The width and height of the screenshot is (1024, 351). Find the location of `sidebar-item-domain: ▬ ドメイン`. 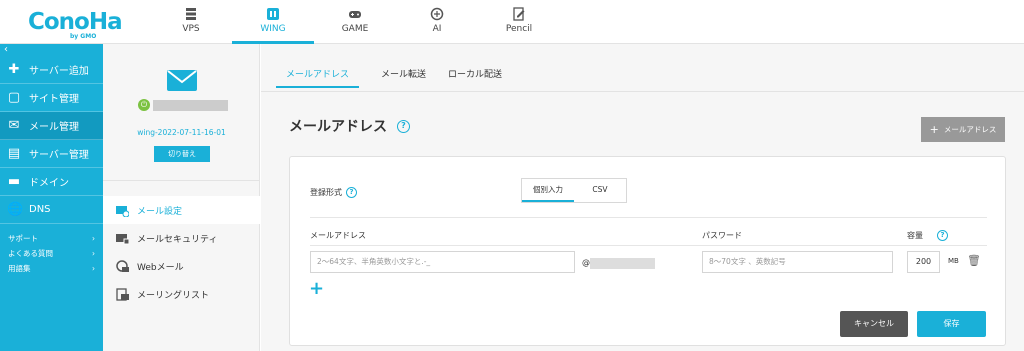

sidebar-item-domain: ▬ ドメイン is located at coordinates (51, 182).